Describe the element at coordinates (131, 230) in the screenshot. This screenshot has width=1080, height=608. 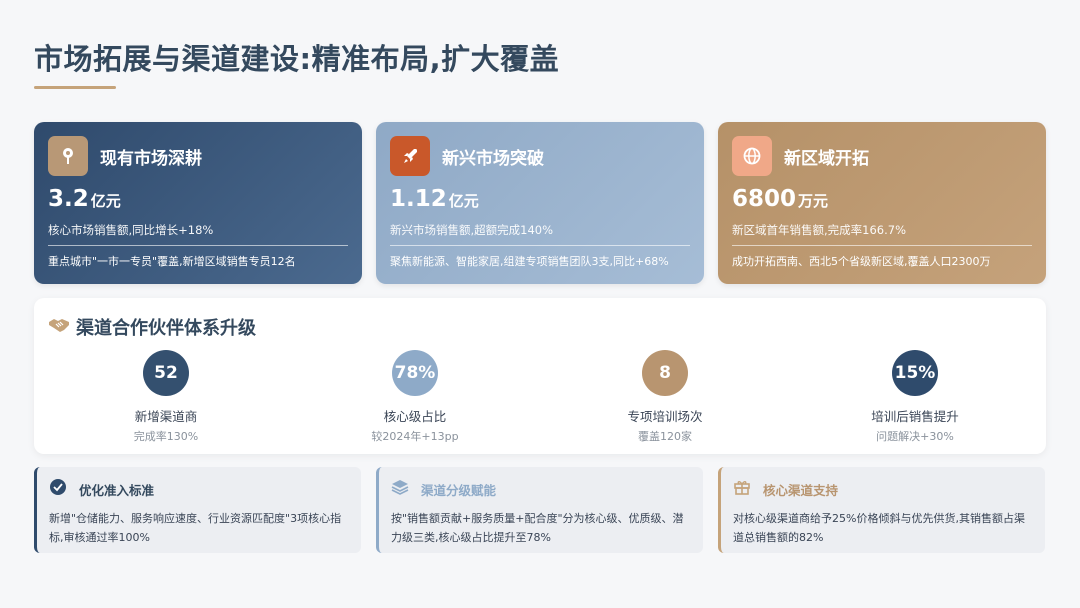
I see `card-subtitle: 核心市场销售额,同比增长+18%` at that location.